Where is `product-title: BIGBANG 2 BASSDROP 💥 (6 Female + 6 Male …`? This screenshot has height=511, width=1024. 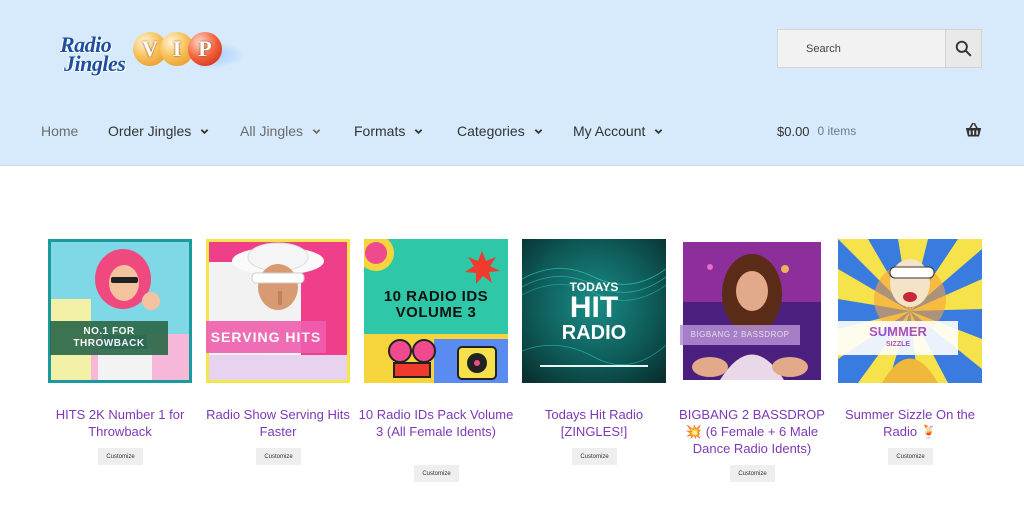
product-title: BIGBANG 2 BASSDROP 💥 (6 Female + 6 Male … is located at coordinates (752, 431).